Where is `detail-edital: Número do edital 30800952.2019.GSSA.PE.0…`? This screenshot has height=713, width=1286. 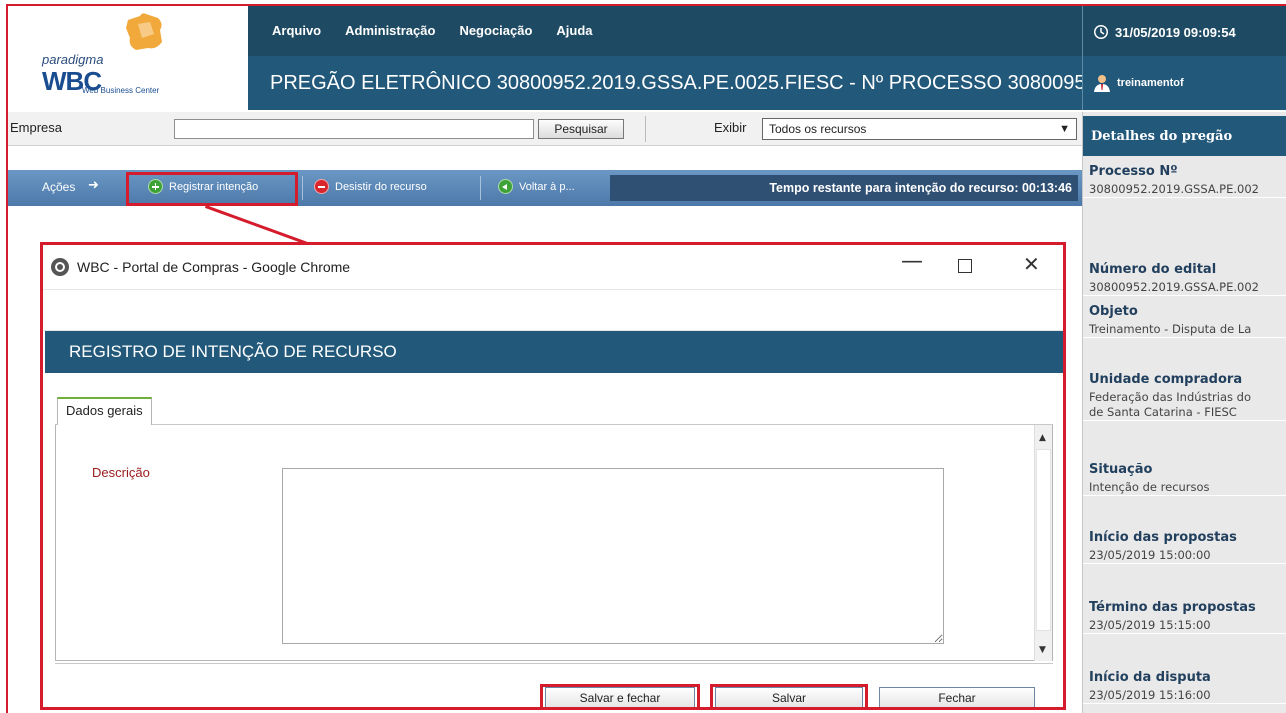
detail-edital: Número do edital 30800952.2019.GSSA.PE.0… is located at coordinates (1184, 279).